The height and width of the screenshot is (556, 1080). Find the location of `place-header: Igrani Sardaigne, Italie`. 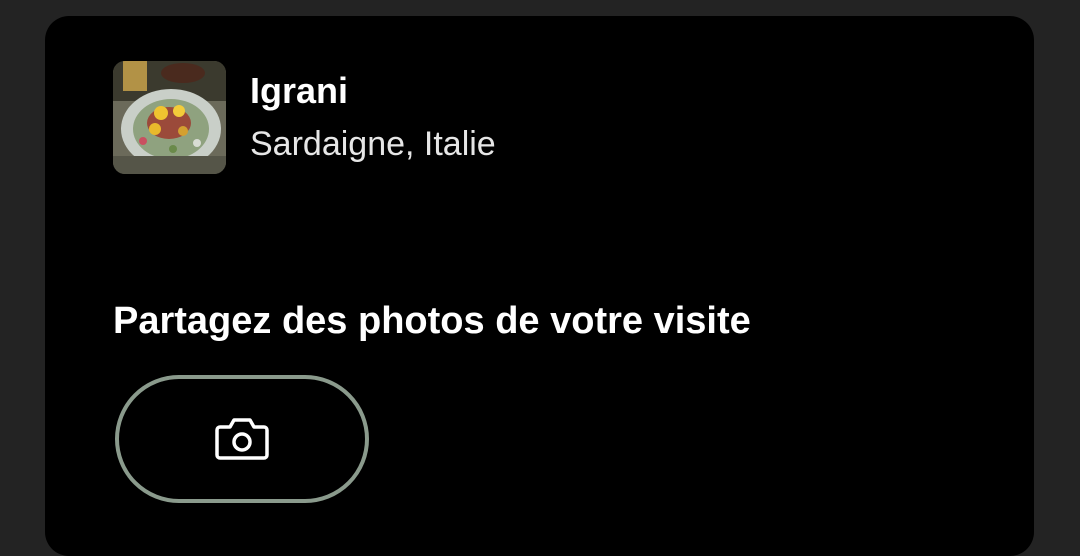

place-header: Igrani Sardaigne, Italie is located at coordinates (304, 117).